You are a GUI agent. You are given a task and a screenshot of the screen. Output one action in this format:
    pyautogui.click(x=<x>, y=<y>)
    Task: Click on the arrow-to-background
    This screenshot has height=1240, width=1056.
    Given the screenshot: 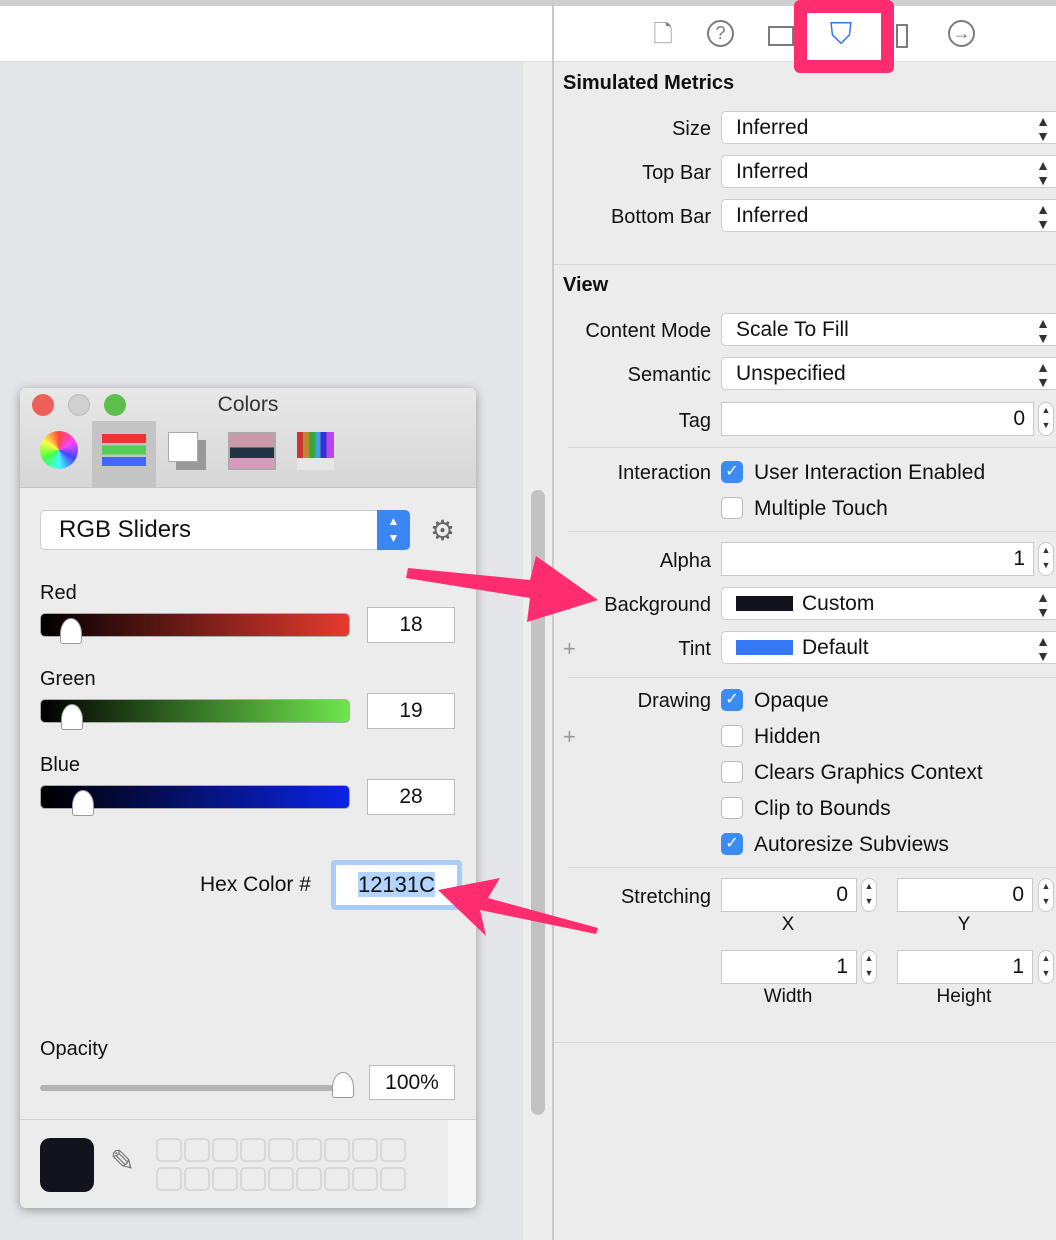 What is the action you would take?
    pyautogui.click(x=502, y=589)
    